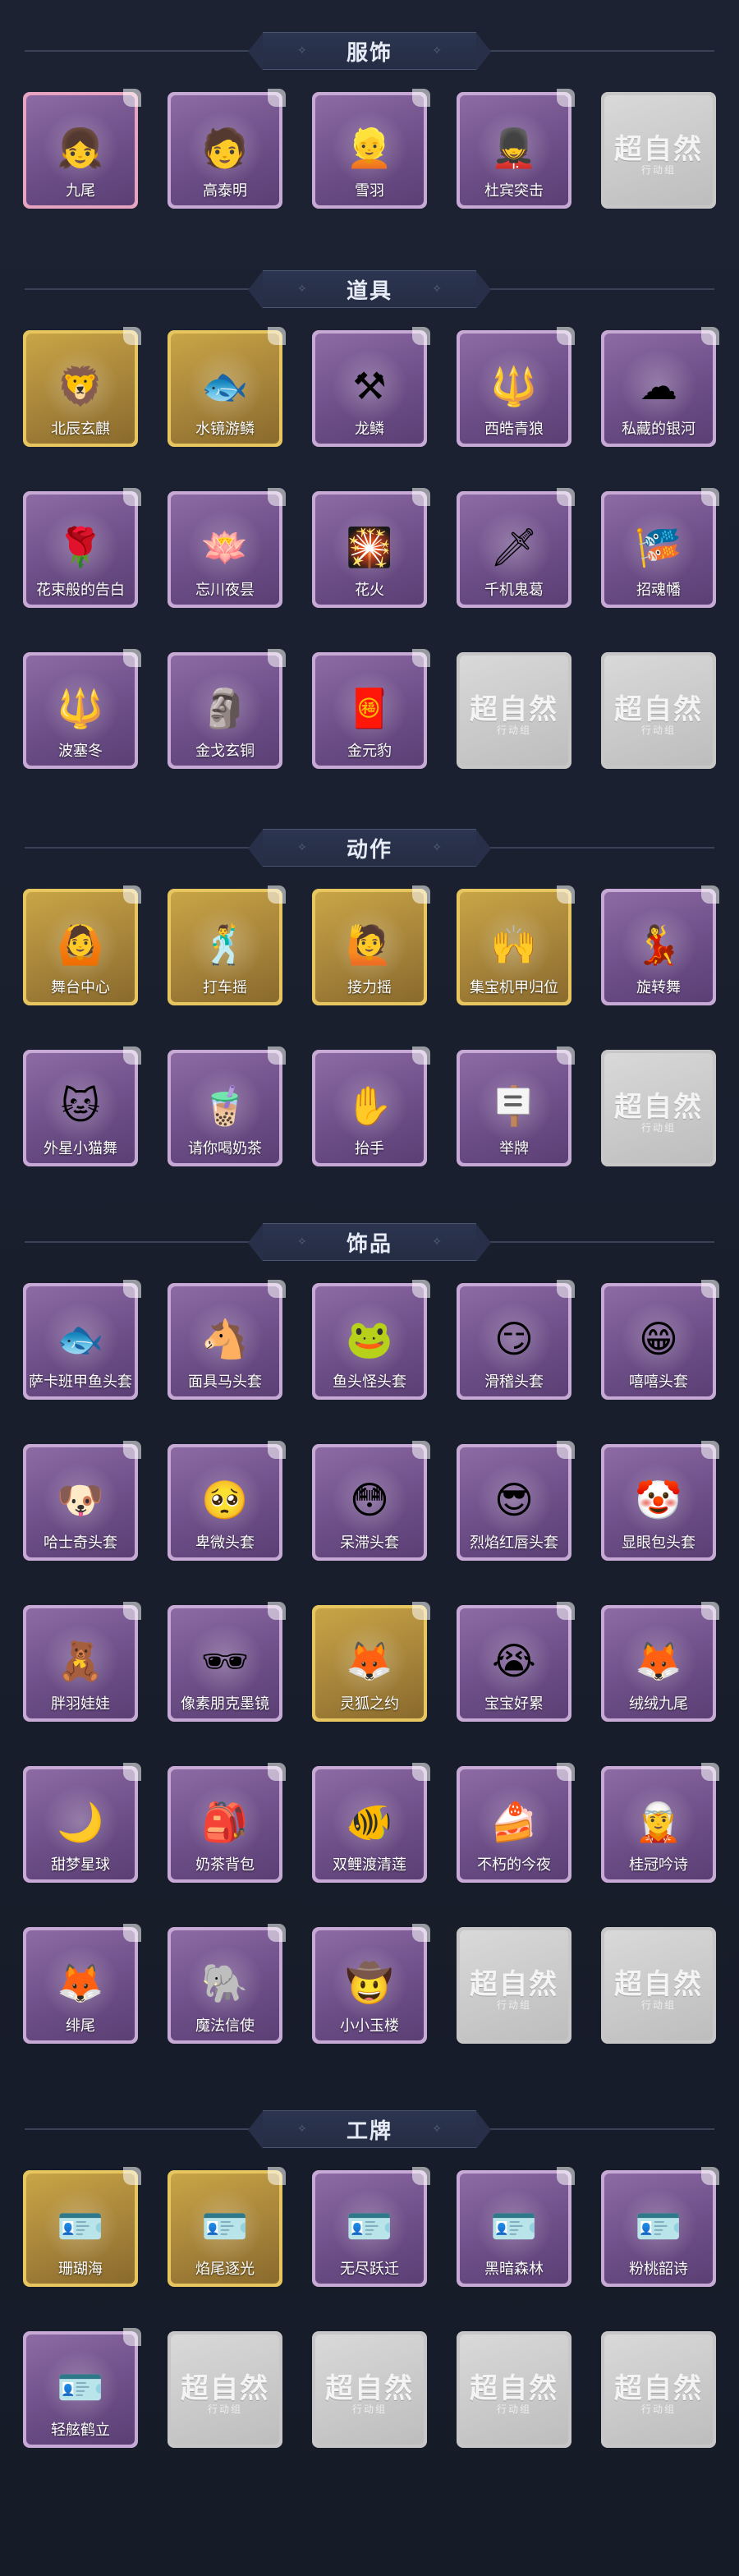  I want to click on item-card: 🙌 集宝机甲归位, so click(516, 946).